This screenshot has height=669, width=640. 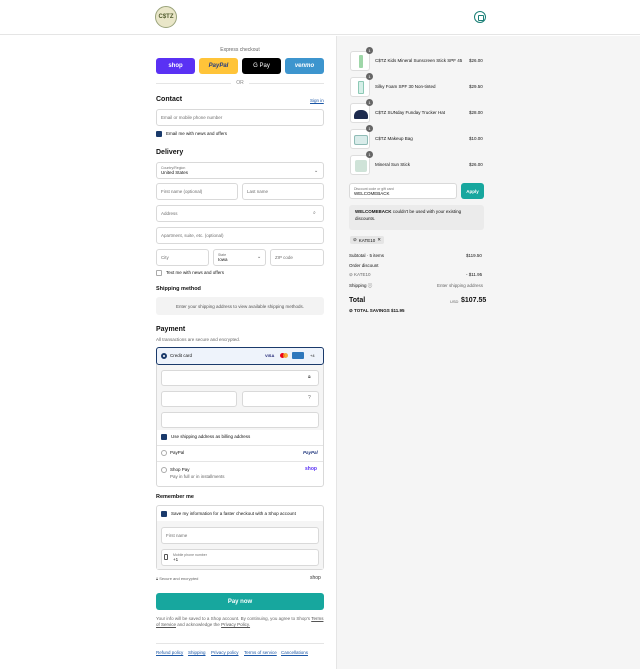 I want to click on close-icon: ✕, so click(x=379, y=240).